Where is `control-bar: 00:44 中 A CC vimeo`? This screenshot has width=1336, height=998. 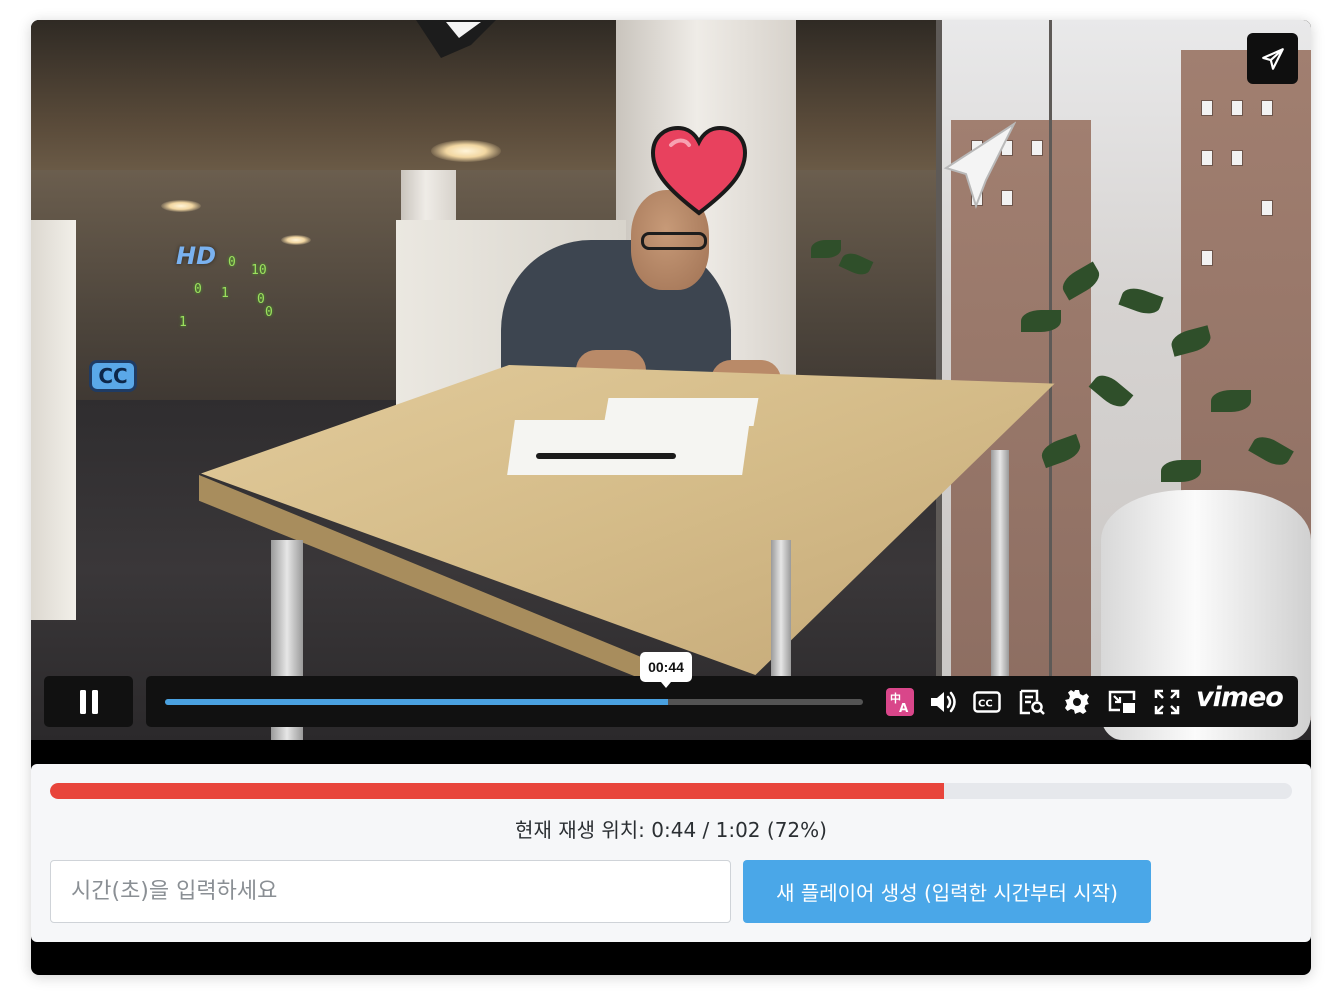
control-bar: 00:44 中 A CC vimeo is located at coordinates (722, 689).